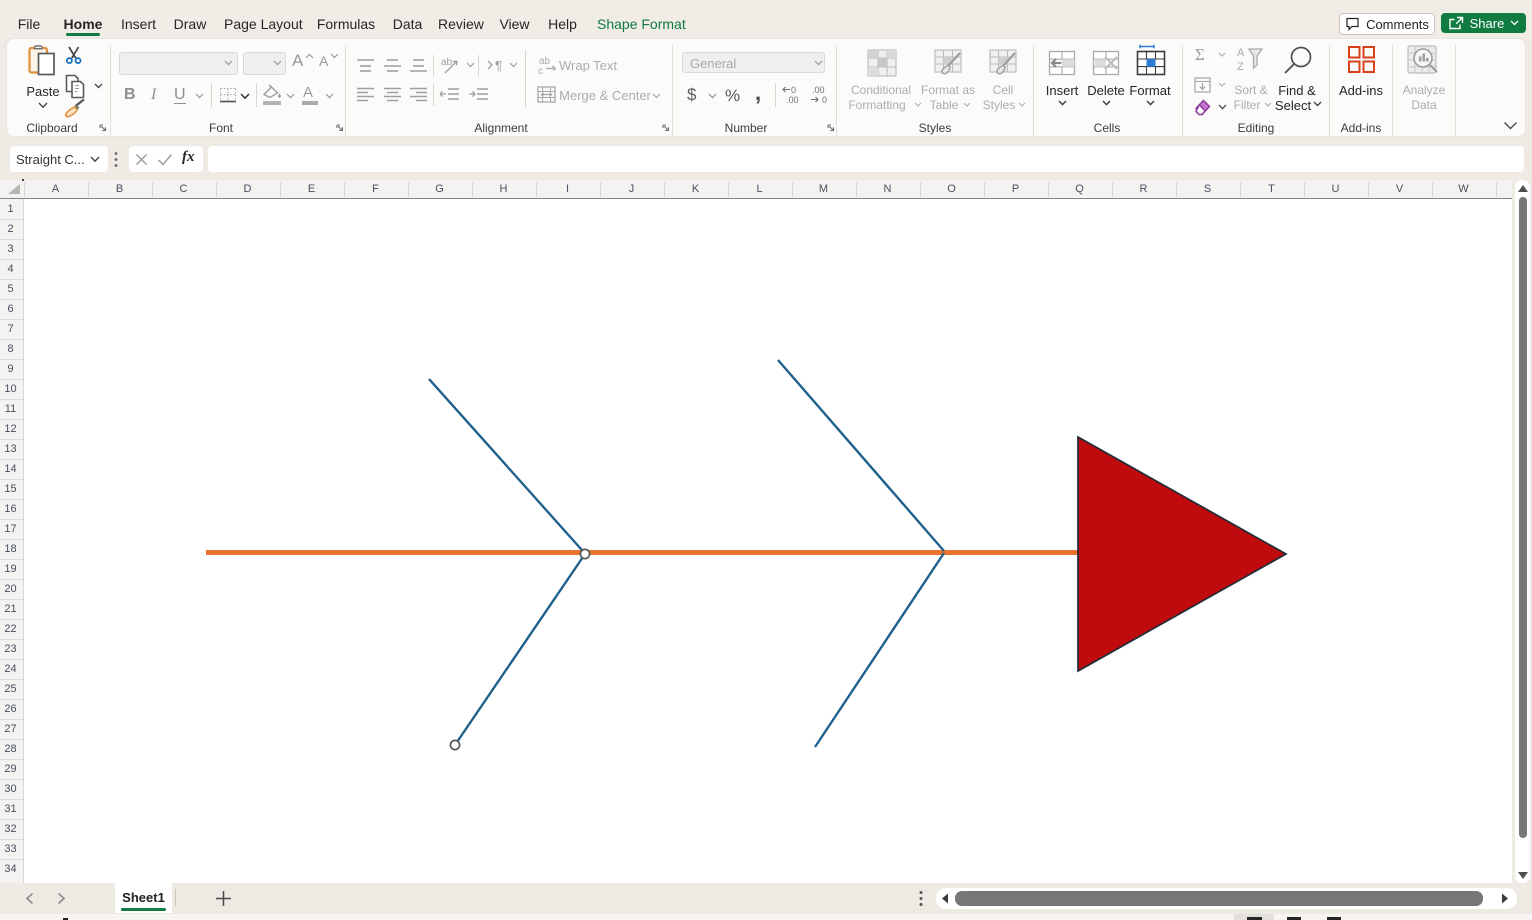  What do you see at coordinates (1241, 53) in the screenshot?
I see `svg-text: A` at bounding box center [1241, 53].